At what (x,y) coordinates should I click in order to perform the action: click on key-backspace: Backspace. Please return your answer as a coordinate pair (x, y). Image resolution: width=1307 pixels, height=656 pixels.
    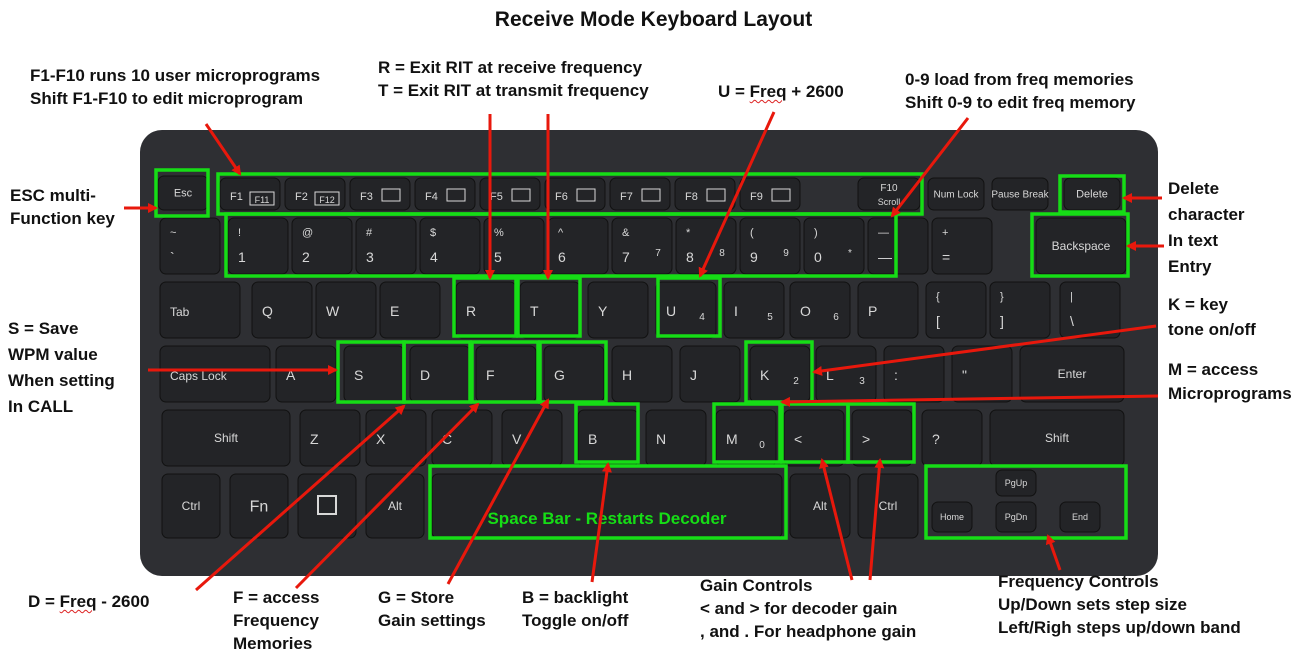
    Looking at the image, I should click on (1081, 246).